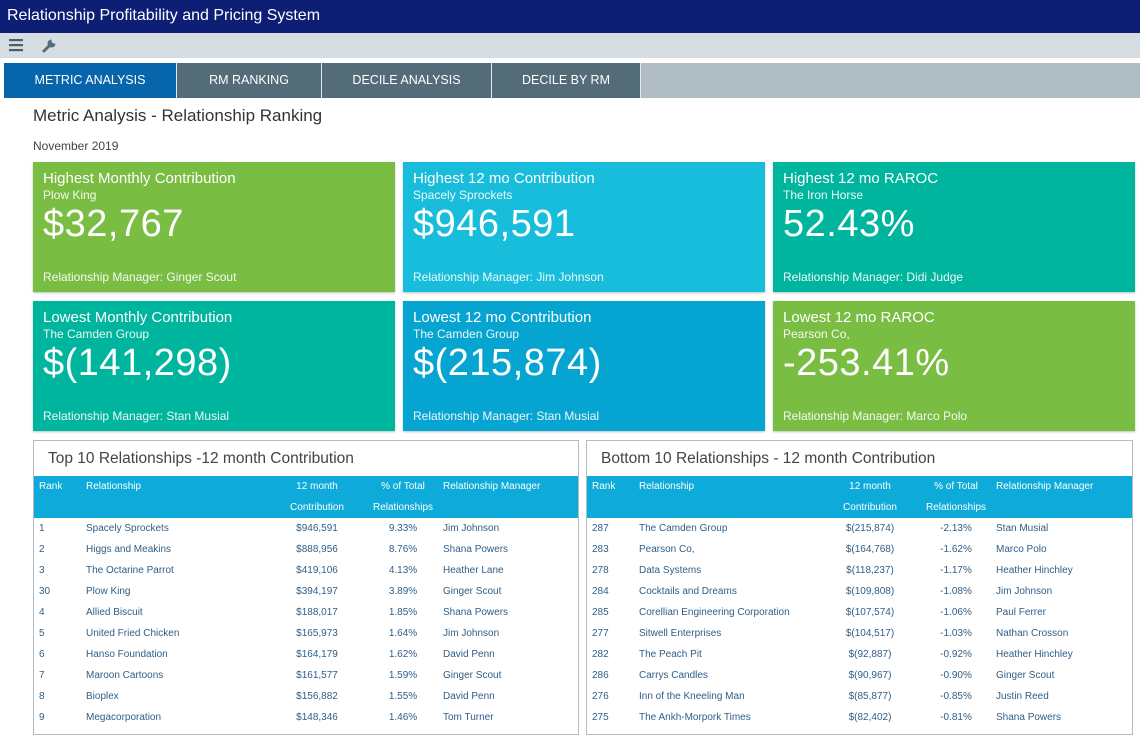 This screenshot has width=1140, height=739. Describe the element at coordinates (956, 696) in the screenshot. I see `cell-pct-total: -0.85%` at that location.